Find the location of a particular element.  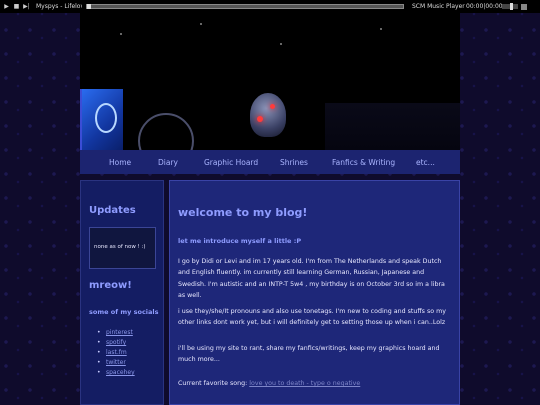

socials-heading: some of my socials is located at coordinates (124, 312).